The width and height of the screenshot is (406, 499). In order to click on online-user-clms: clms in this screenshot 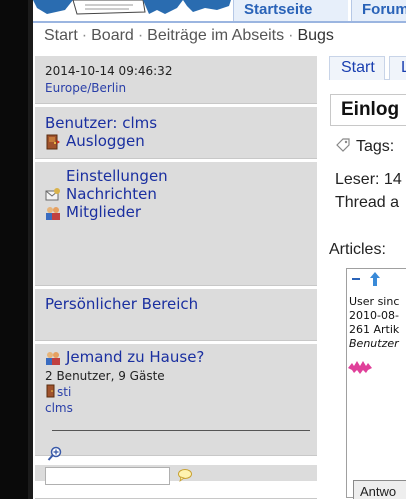, I will do `click(59, 408)`.